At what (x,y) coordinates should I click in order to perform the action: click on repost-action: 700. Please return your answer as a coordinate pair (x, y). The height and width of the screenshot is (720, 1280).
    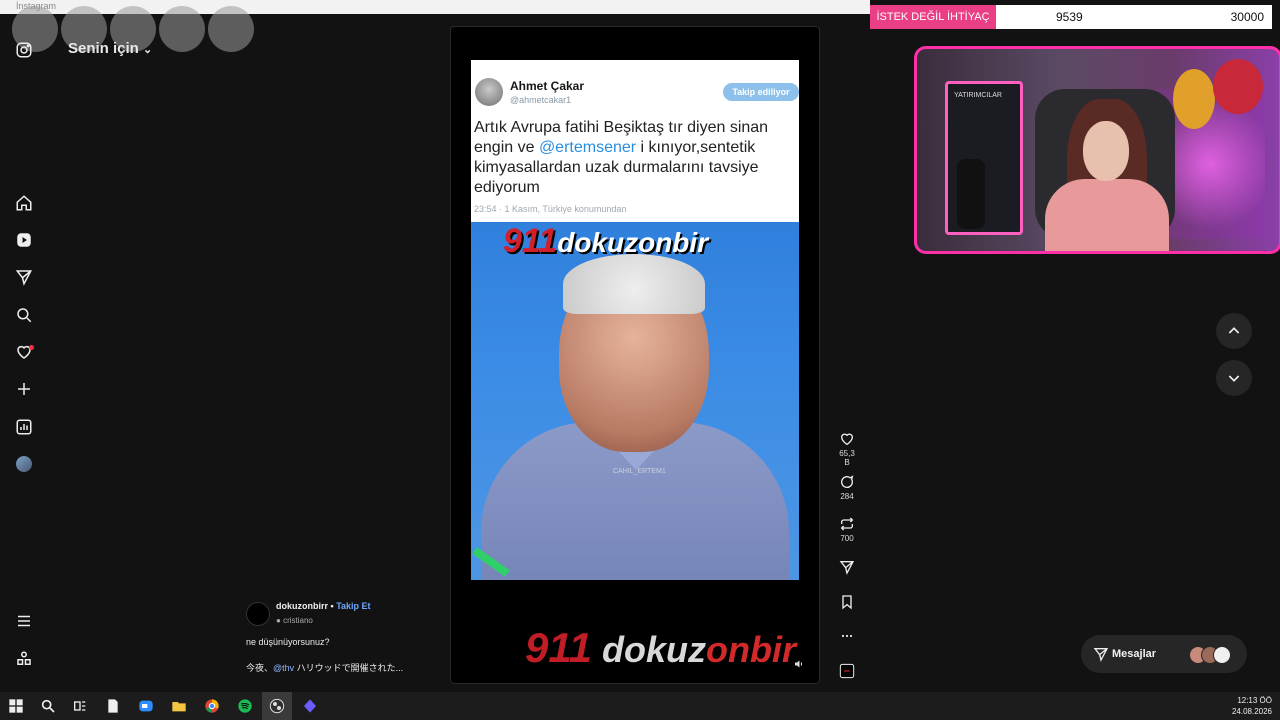
    Looking at the image, I should click on (847, 529).